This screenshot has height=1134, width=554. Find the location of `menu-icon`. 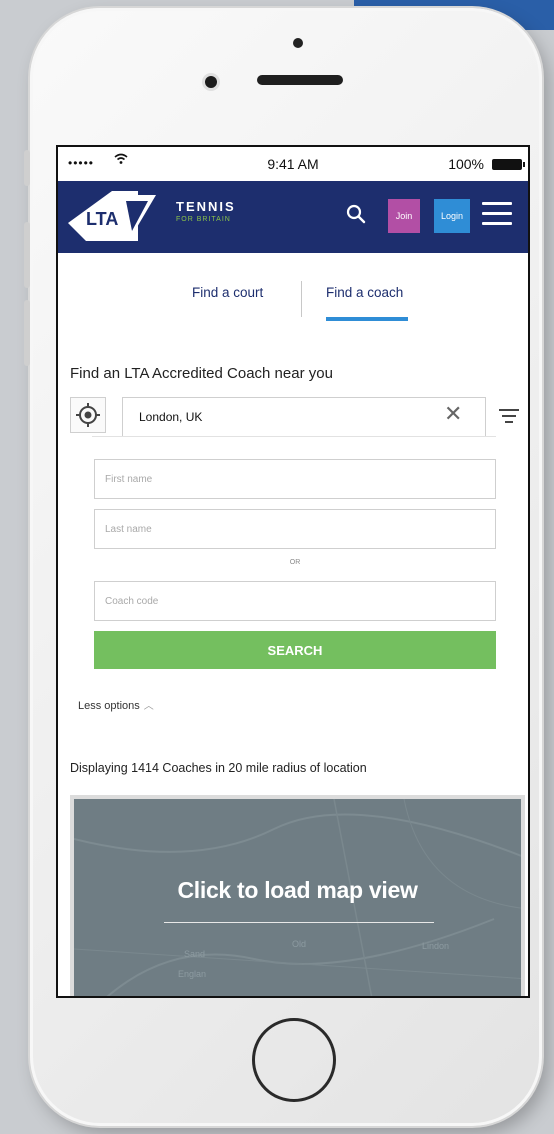

menu-icon is located at coordinates (497, 215).